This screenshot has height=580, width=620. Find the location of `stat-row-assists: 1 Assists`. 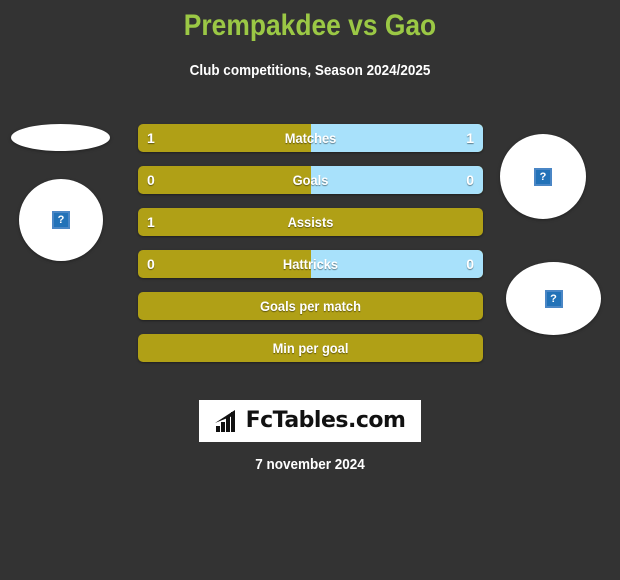

stat-row-assists: 1 Assists is located at coordinates (310, 222).